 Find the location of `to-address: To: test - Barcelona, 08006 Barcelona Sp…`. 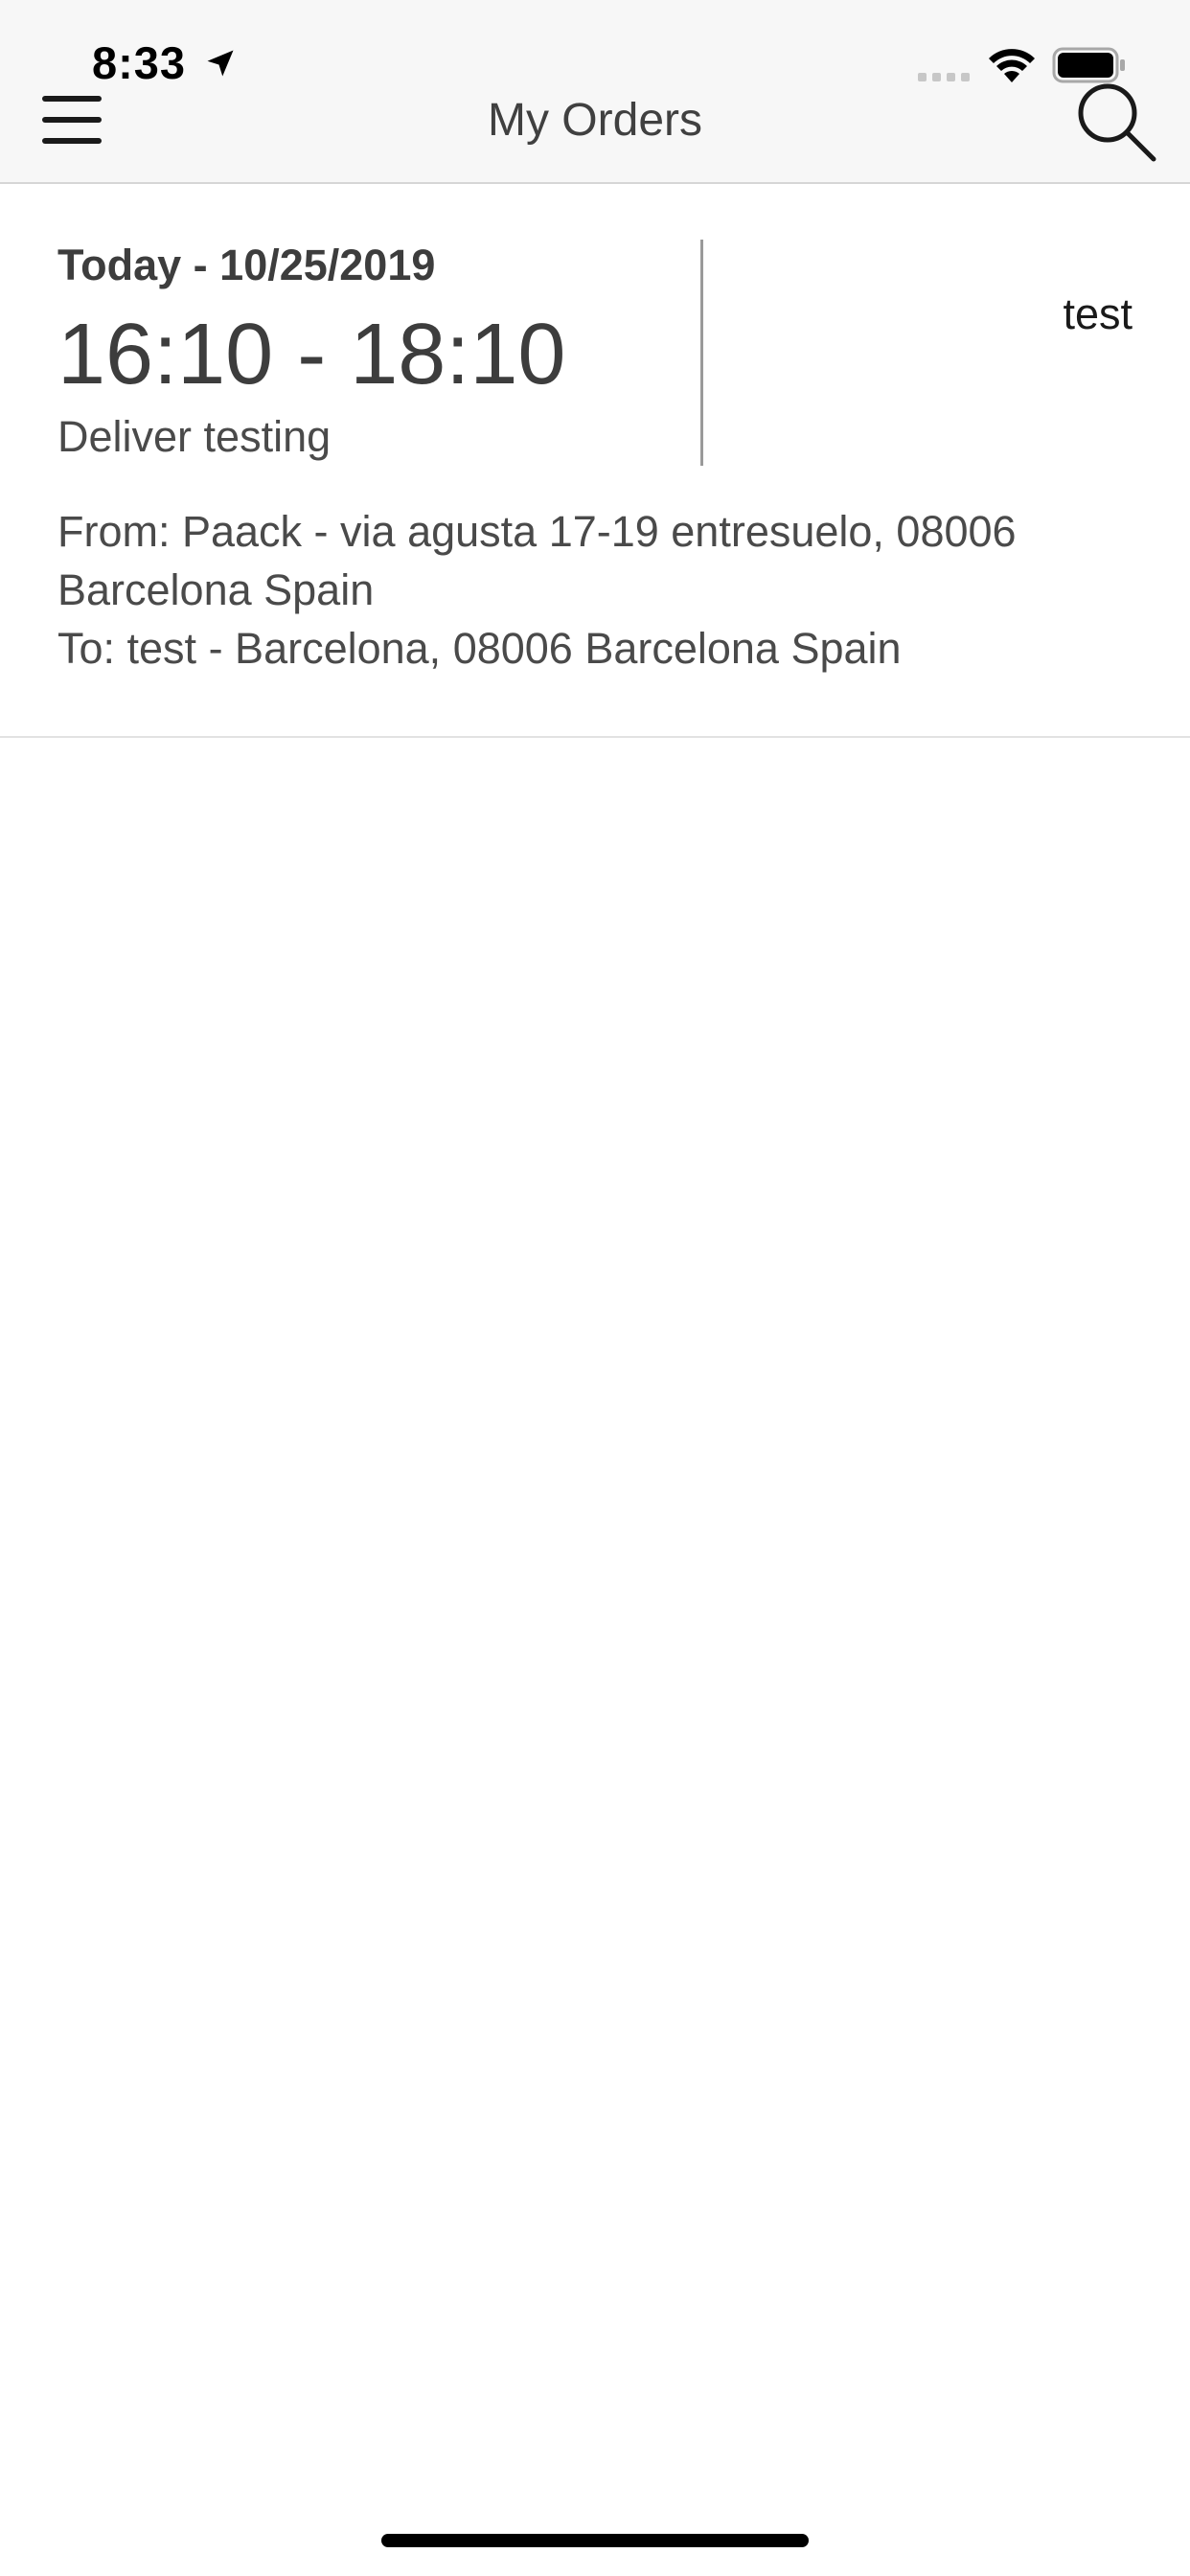

to-address: To: test - Barcelona, 08006 Barcelona Sp… is located at coordinates (480, 648).